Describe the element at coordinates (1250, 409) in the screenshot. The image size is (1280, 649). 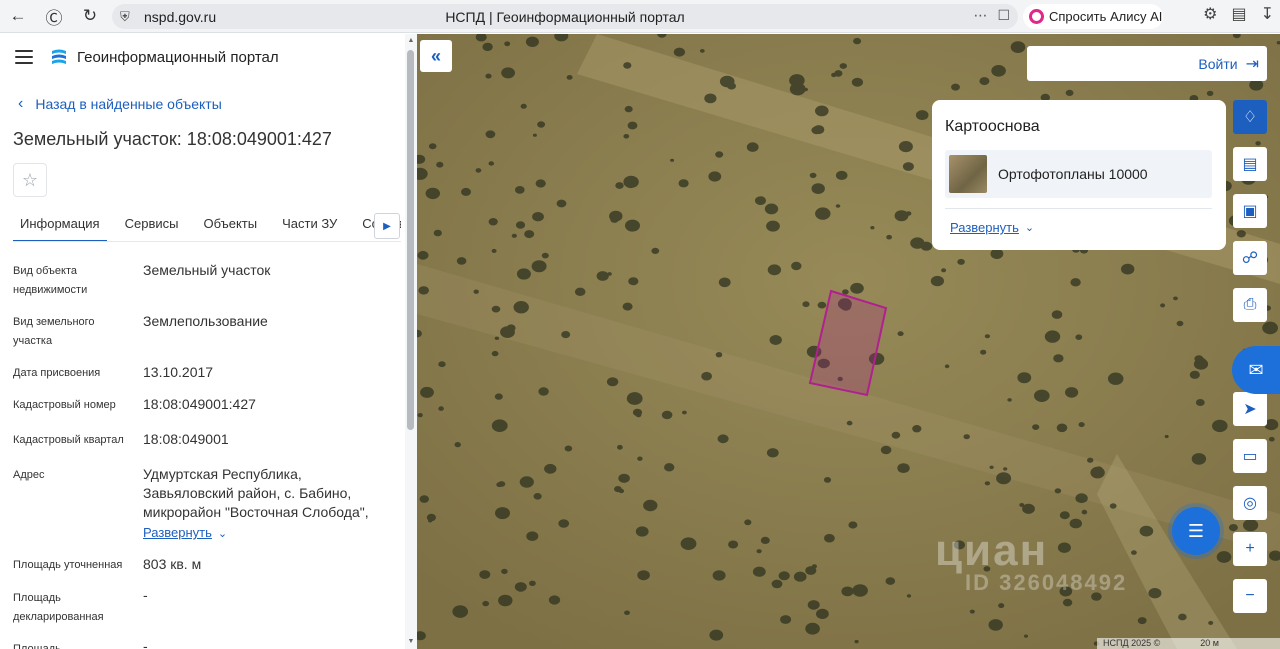
I see `navigation-icon: ➤` at that location.